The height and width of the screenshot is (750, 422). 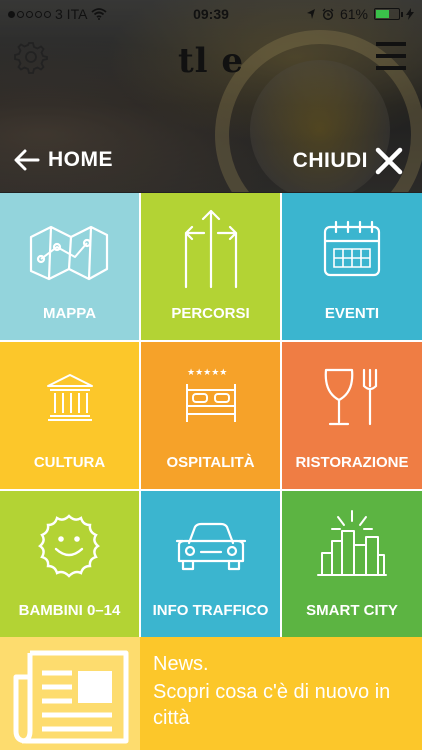 I want to click on battery-percent: 61%, so click(x=353, y=14).